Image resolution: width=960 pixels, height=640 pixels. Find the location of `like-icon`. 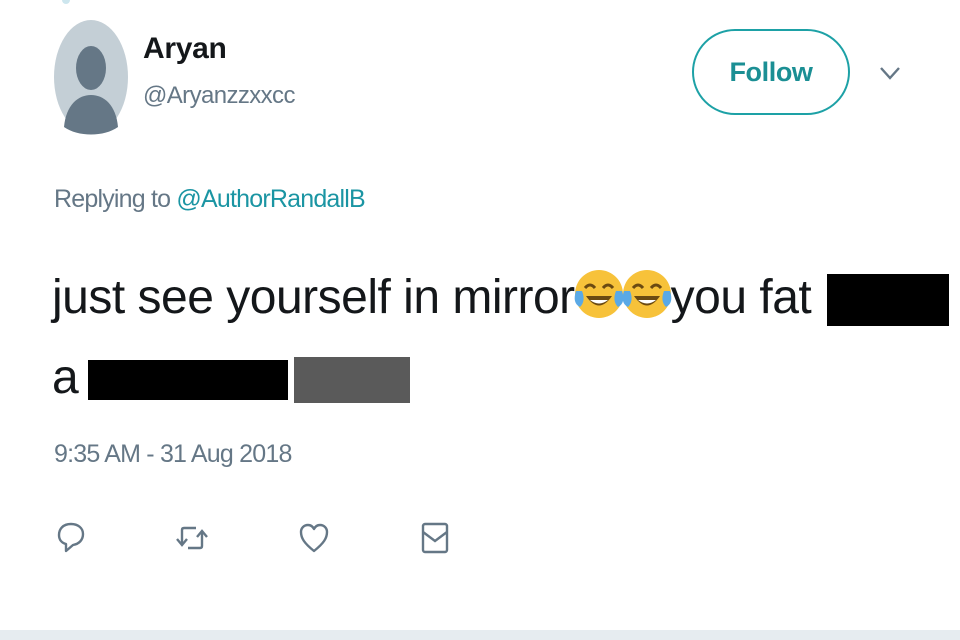

like-icon is located at coordinates (314, 538).